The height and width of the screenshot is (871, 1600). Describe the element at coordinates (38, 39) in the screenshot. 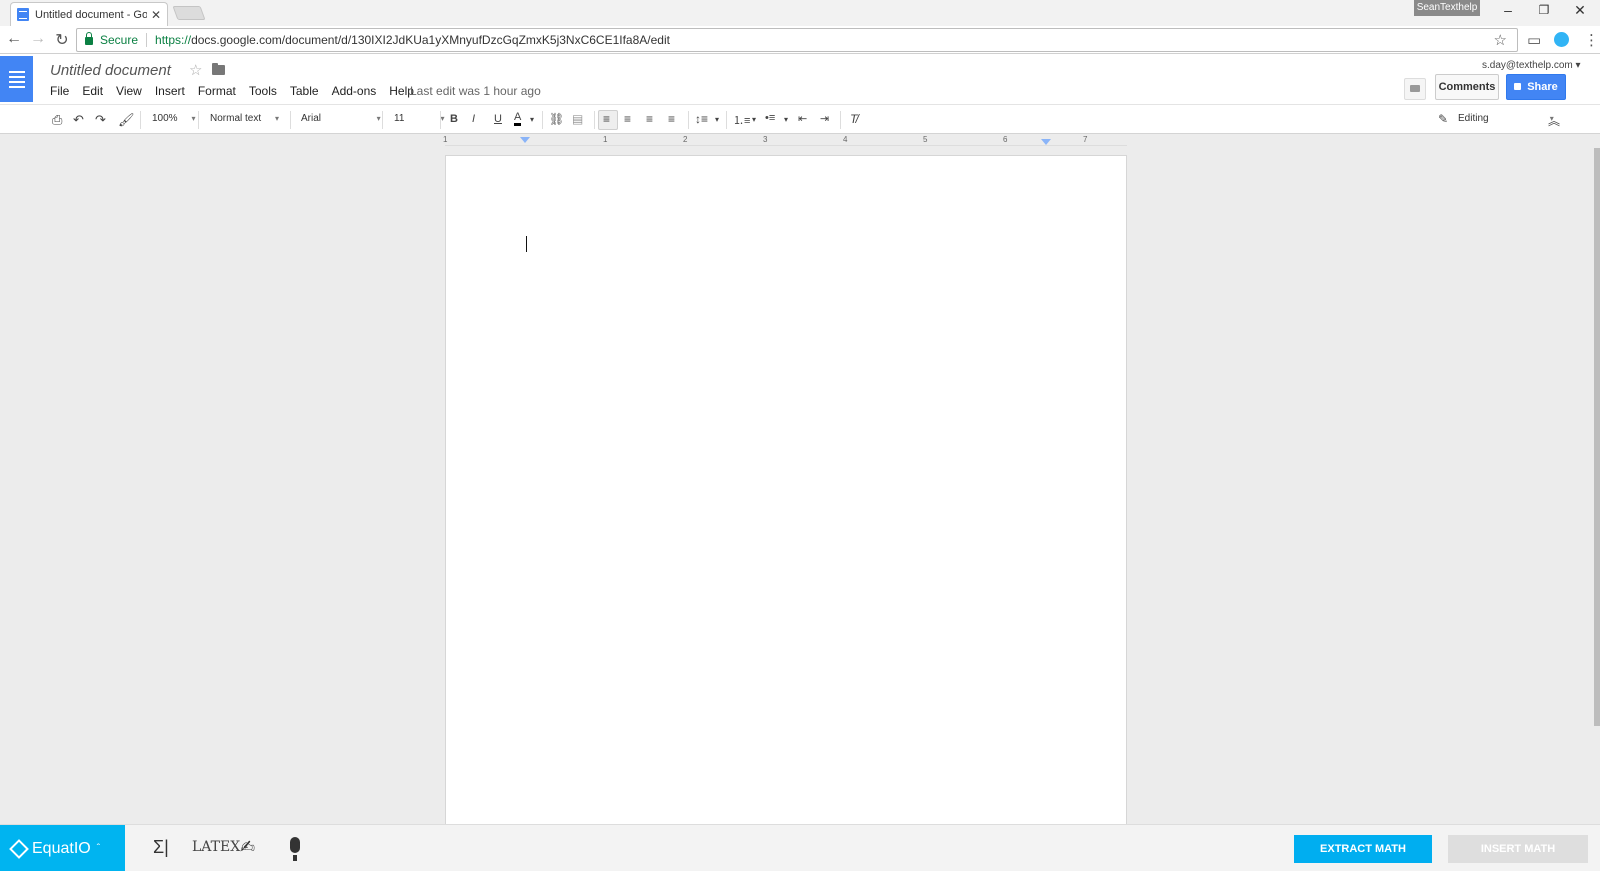

I see `forward-icon: →` at that location.